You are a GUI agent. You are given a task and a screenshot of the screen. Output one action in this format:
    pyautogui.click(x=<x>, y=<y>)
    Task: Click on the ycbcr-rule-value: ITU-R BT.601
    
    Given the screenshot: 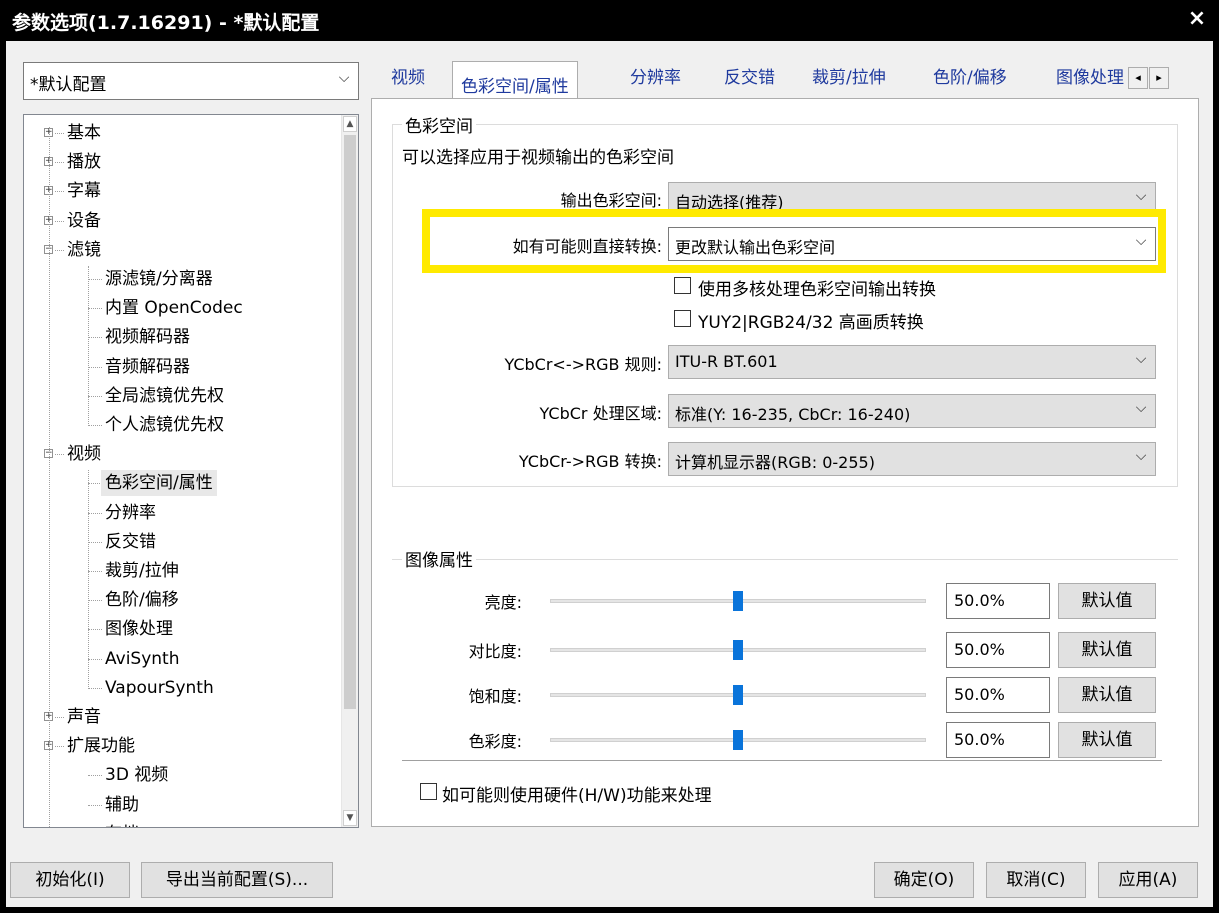 What is the action you would take?
    pyautogui.click(x=726, y=361)
    